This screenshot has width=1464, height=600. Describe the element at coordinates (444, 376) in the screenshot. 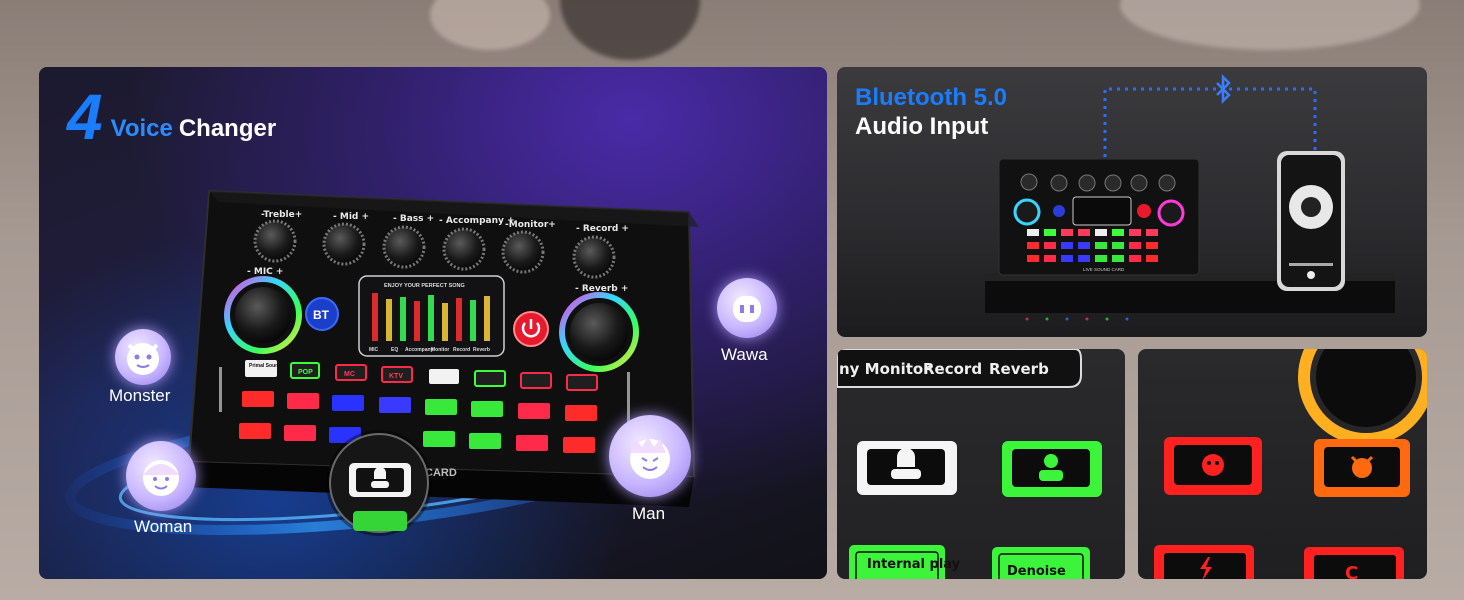

I see `key-woman` at that location.